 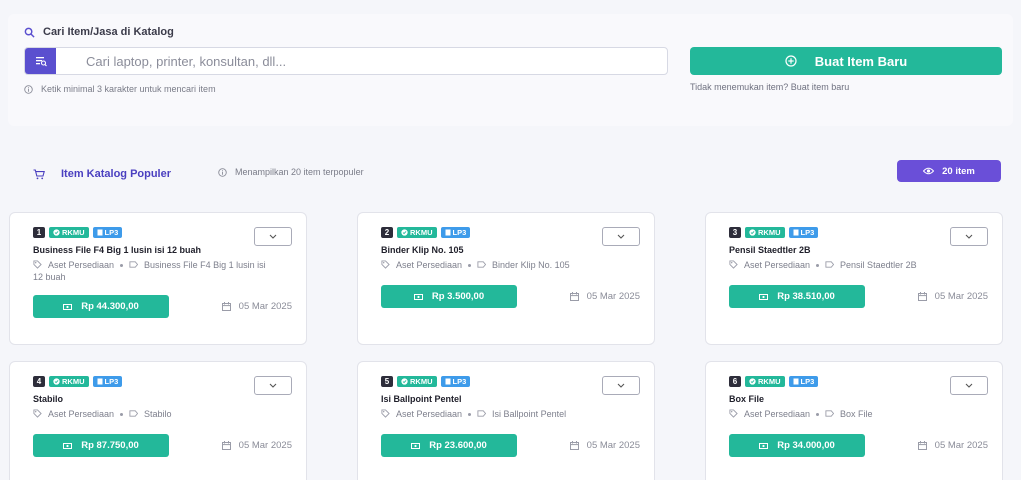 I want to click on item-count-badge: 20 item, so click(x=949, y=171).